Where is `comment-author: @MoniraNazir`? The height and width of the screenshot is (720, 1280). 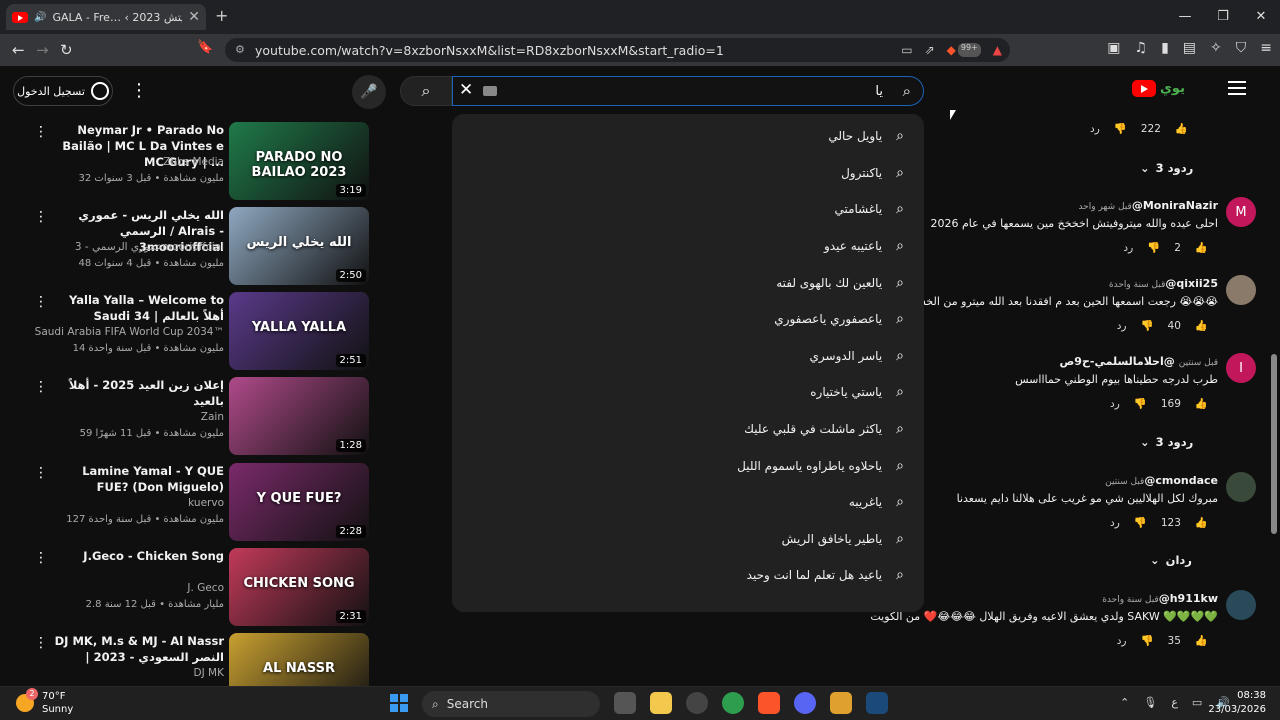 comment-author: @MoniraNazir is located at coordinates (1175, 205).